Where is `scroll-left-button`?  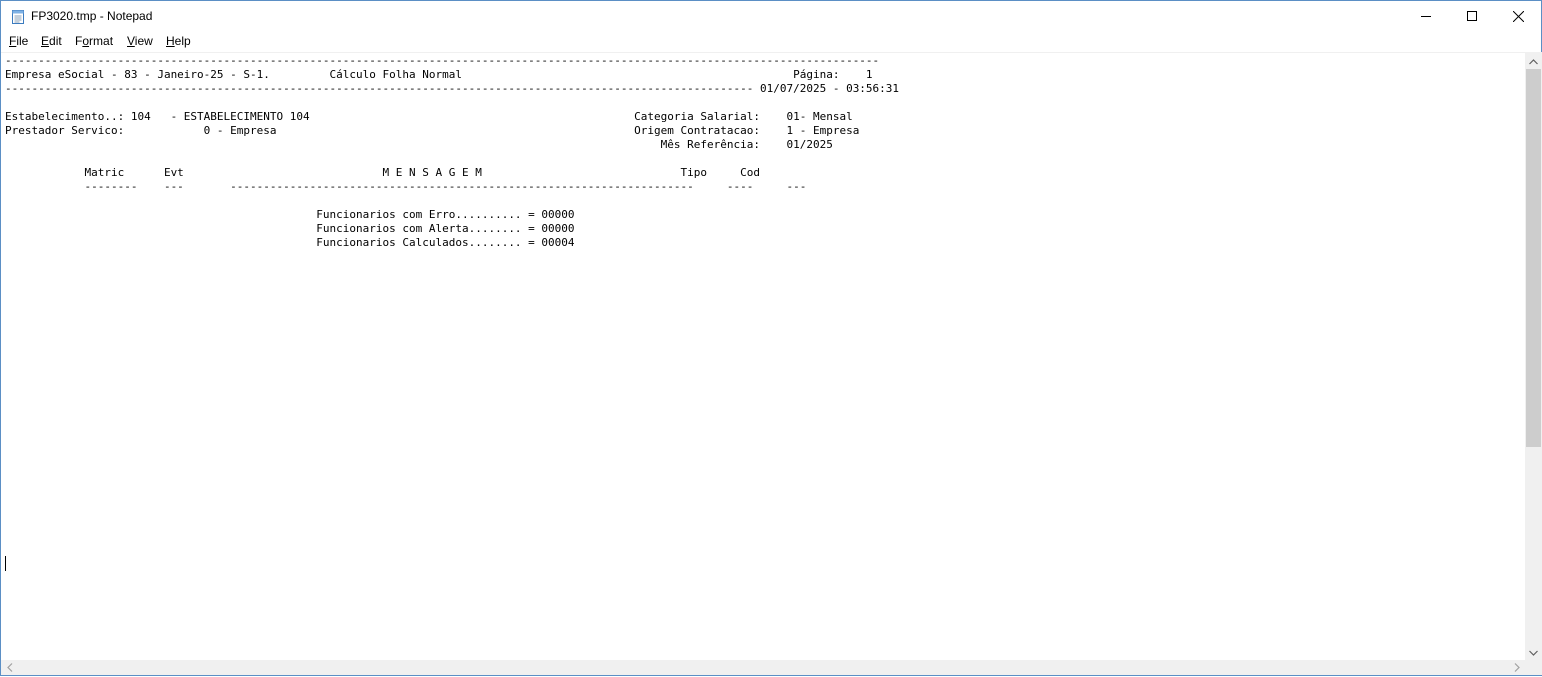
scroll-left-button is located at coordinates (9, 667).